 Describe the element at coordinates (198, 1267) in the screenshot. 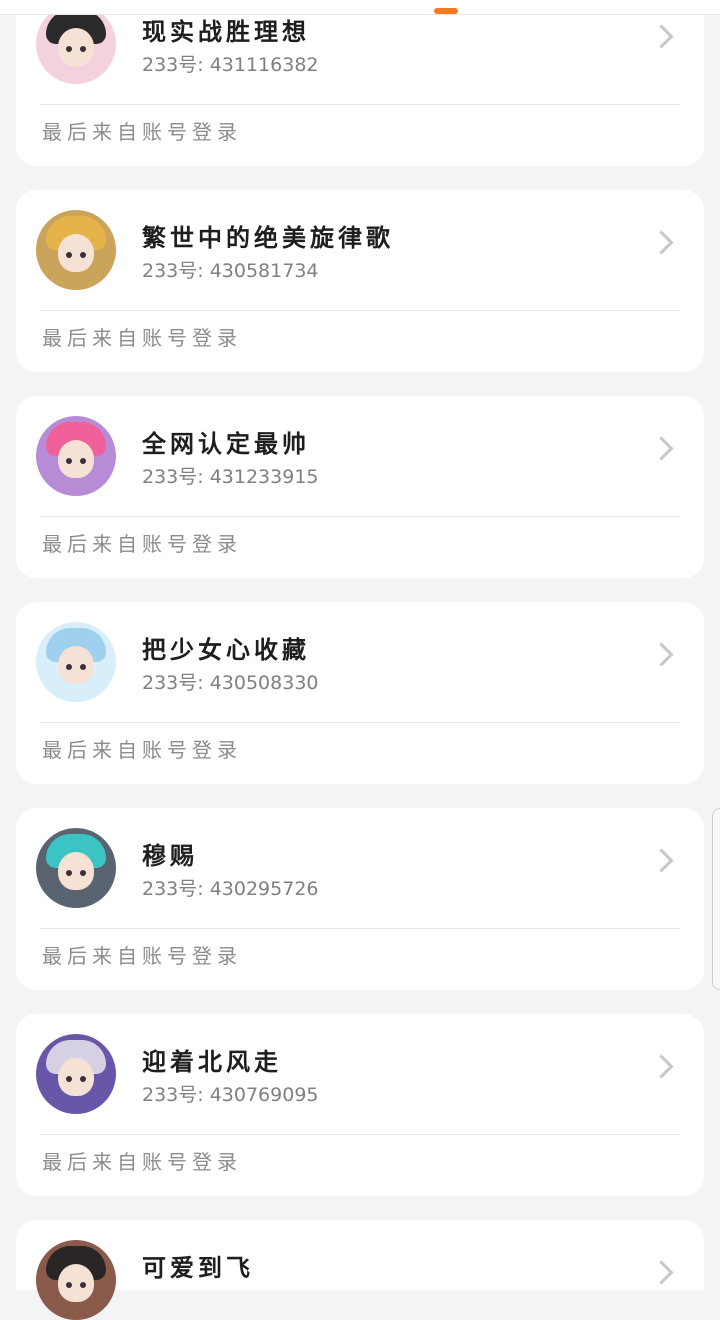

I see `account-nickname: 可爱到飞` at that location.